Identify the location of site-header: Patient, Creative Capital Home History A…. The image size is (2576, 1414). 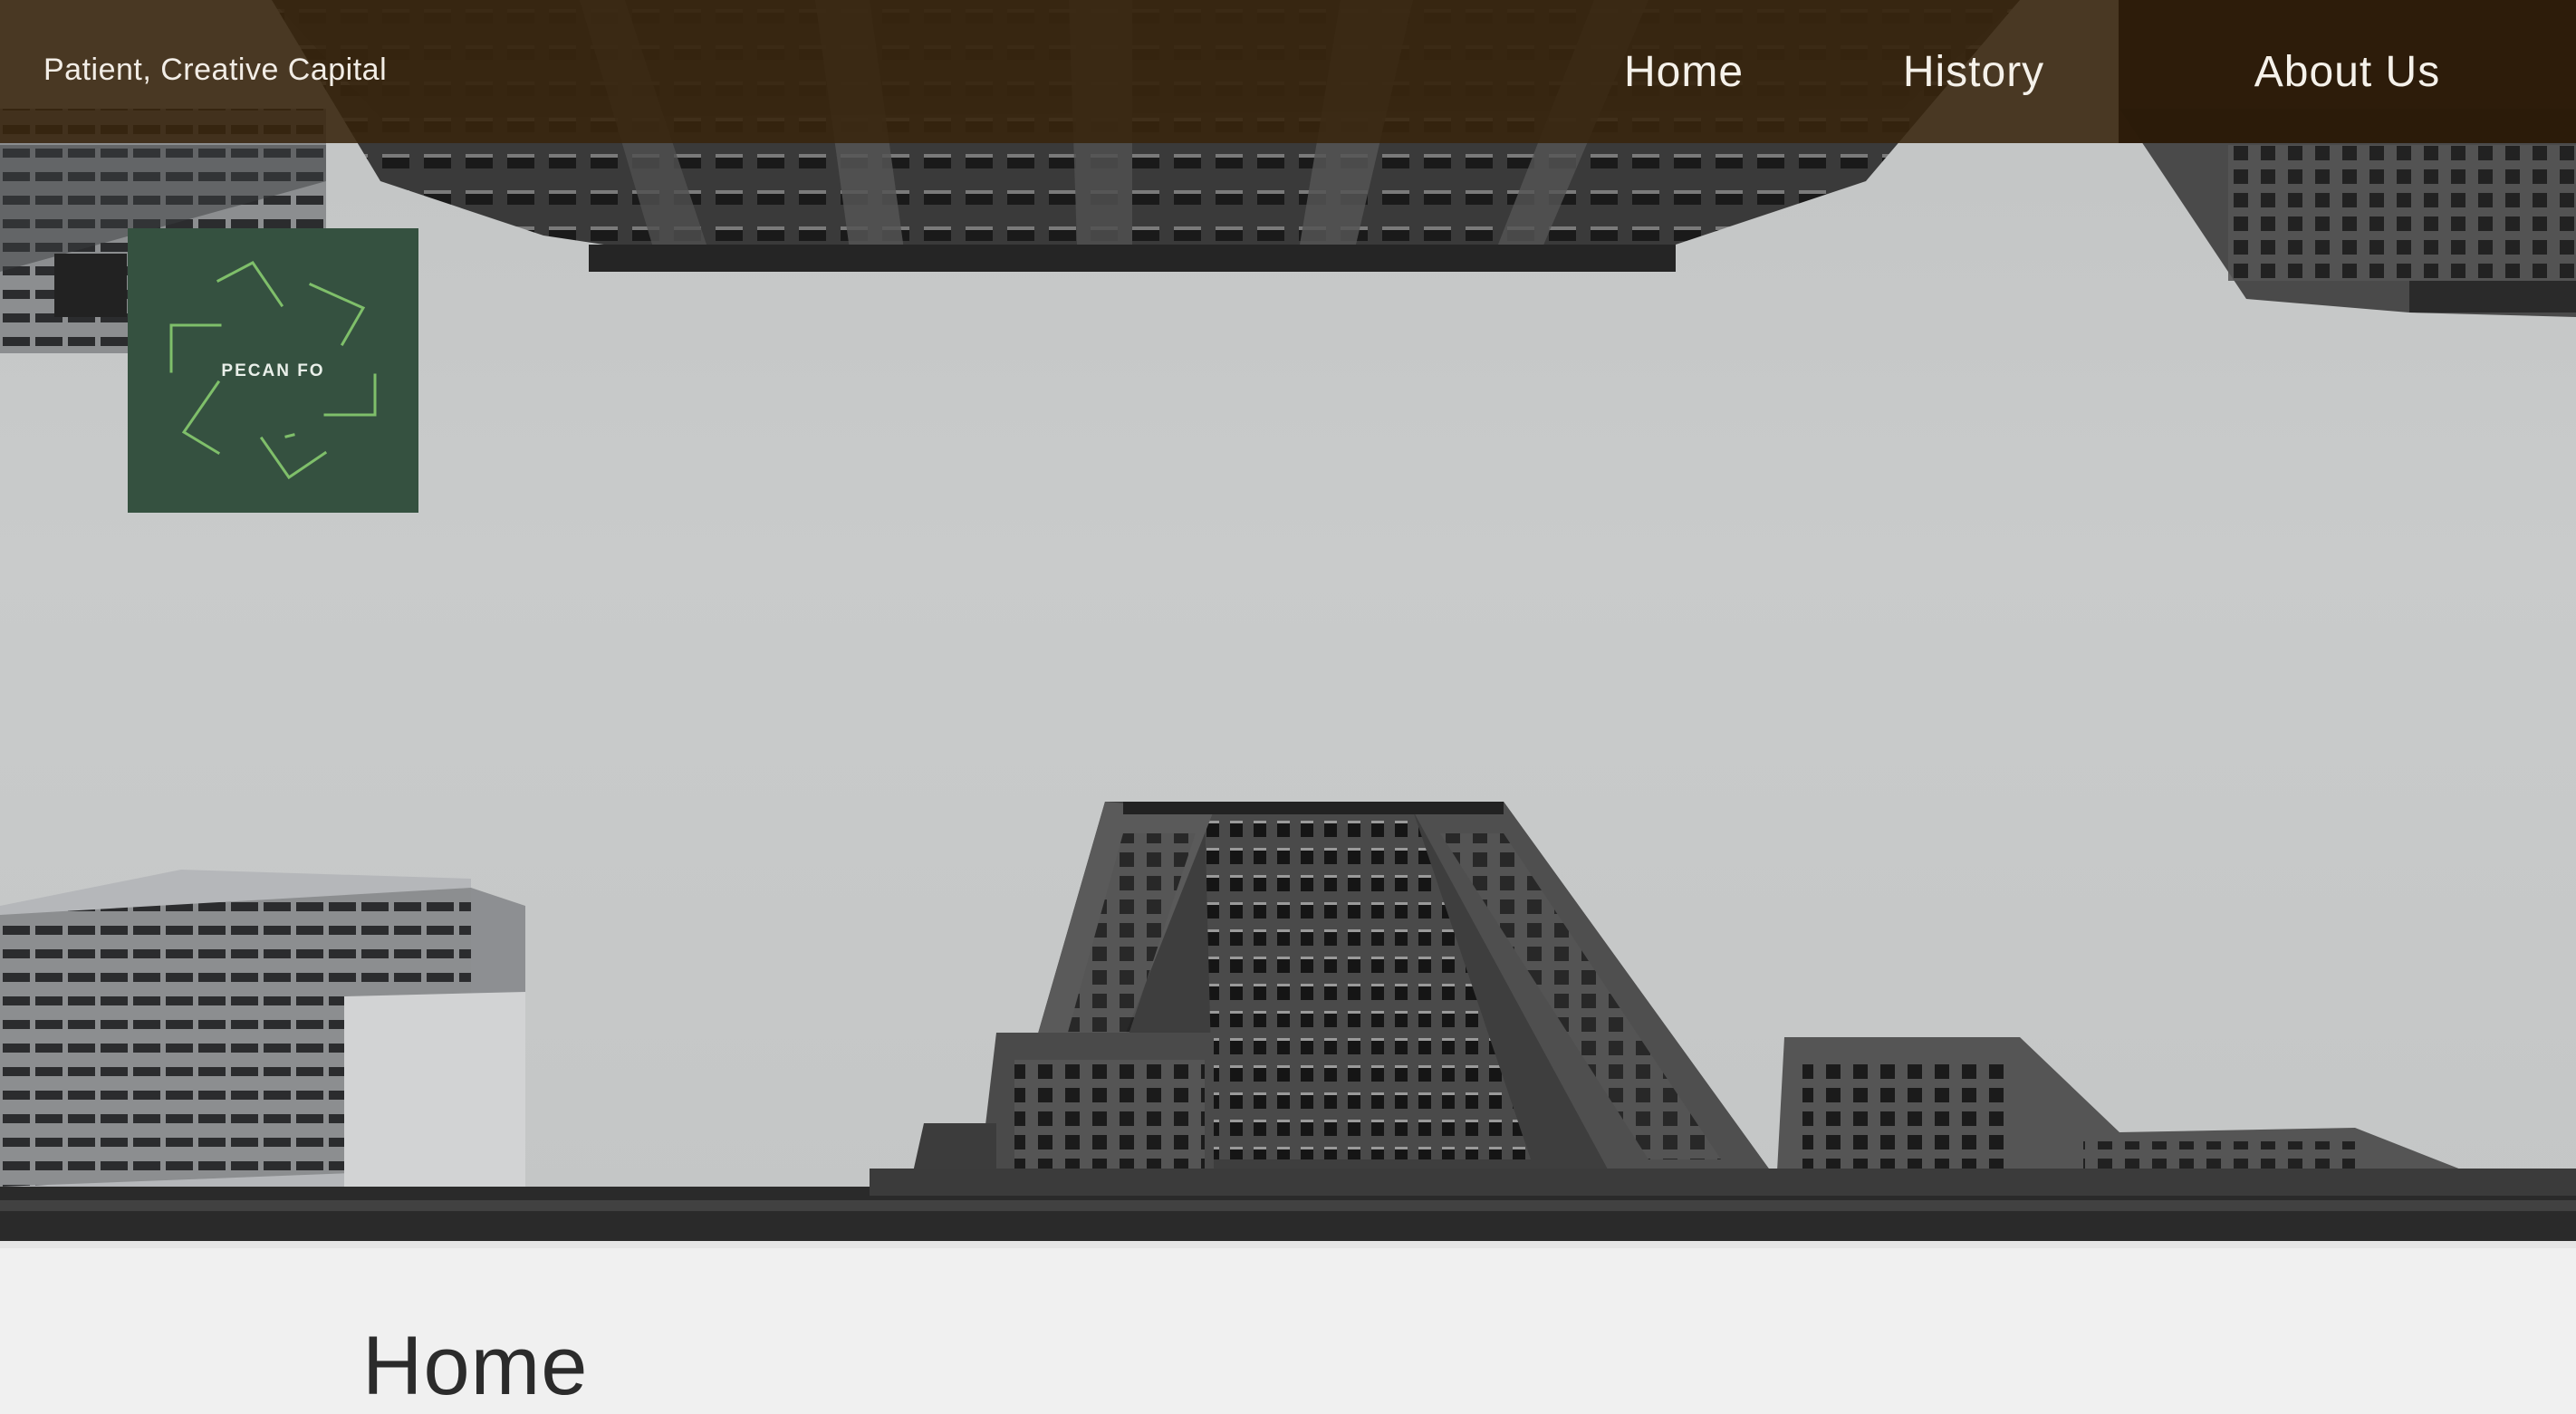
(1288, 71).